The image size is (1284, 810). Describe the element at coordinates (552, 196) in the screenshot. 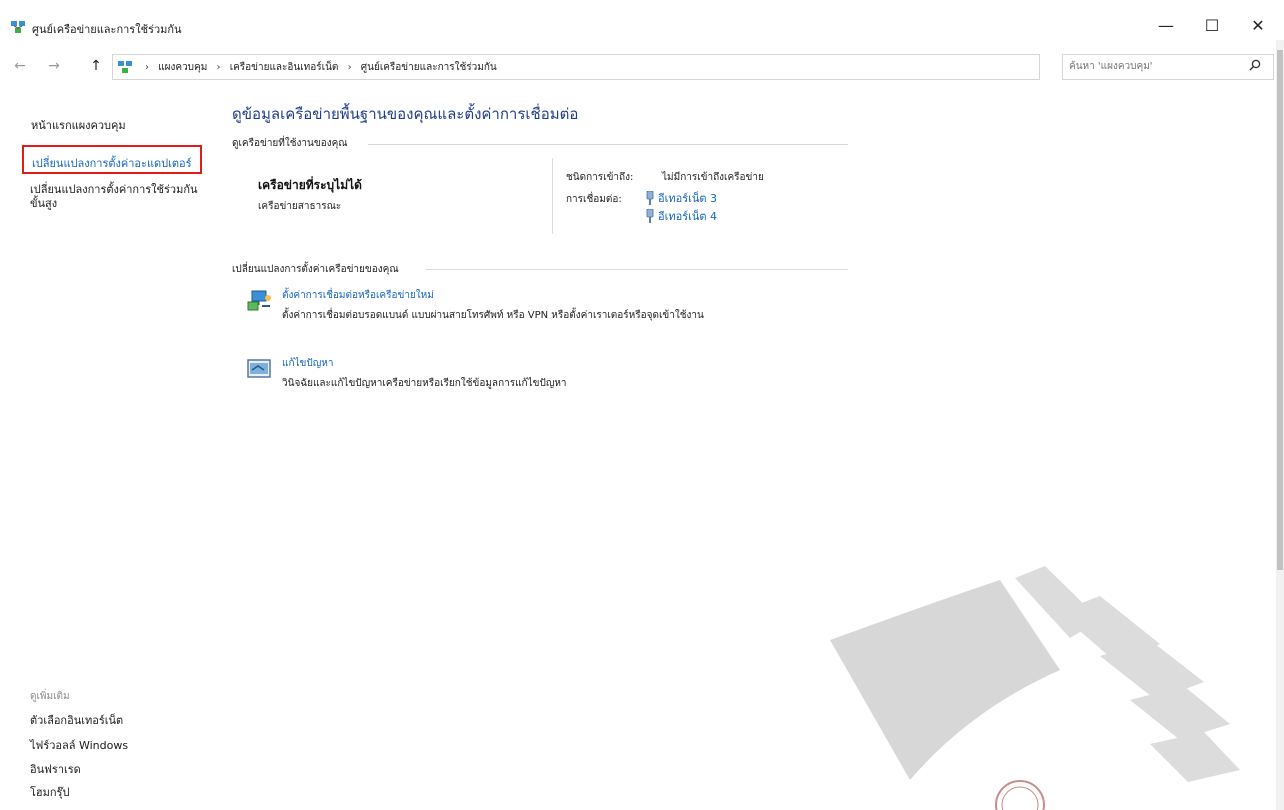

I see `vertical-divider` at that location.